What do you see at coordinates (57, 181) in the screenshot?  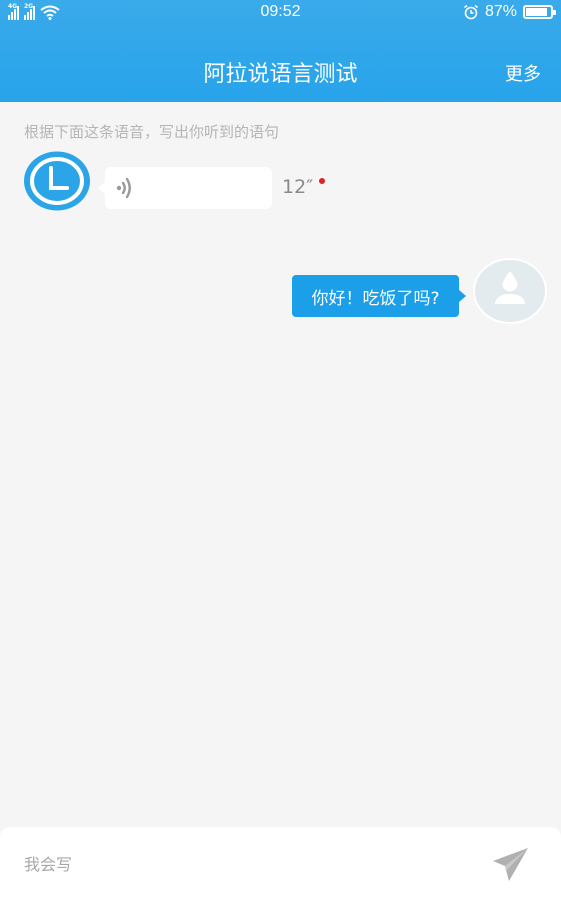 I see `teacher-avatar` at bounding box center [57, 181].